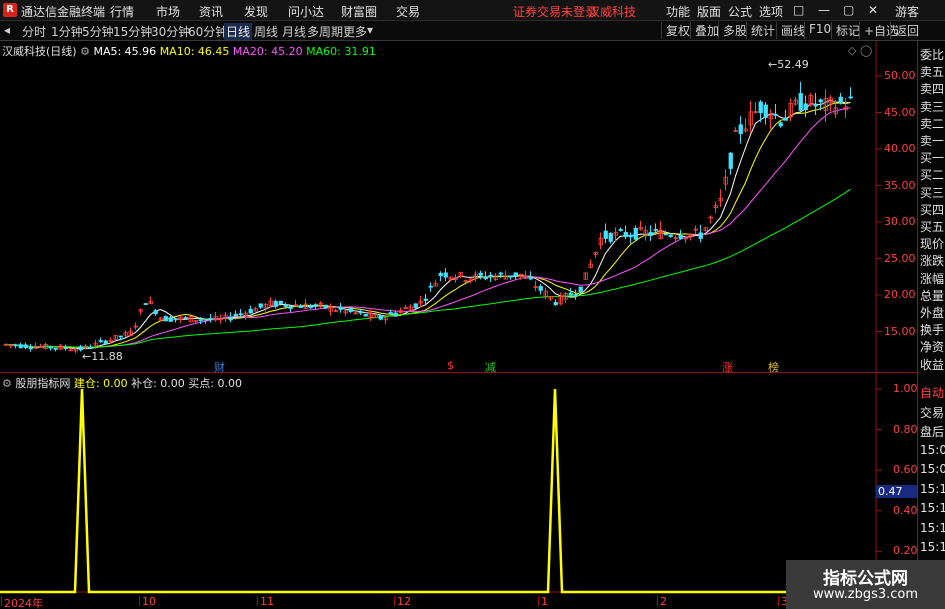  What do you see at coordinates (845, 30) in the screenshot?
I see `btn-mark: 标记` at bounding box center [845, 30].